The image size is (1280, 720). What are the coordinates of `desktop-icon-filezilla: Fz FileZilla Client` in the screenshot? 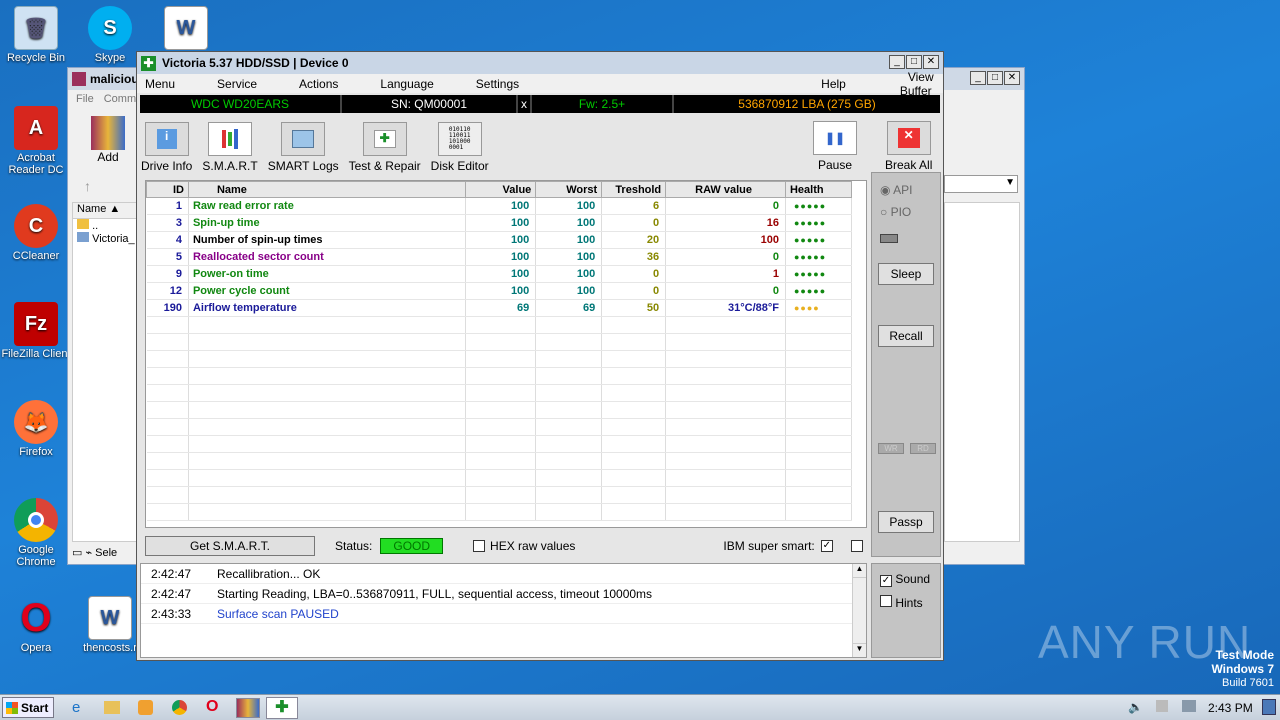 It's located at (36, 331).